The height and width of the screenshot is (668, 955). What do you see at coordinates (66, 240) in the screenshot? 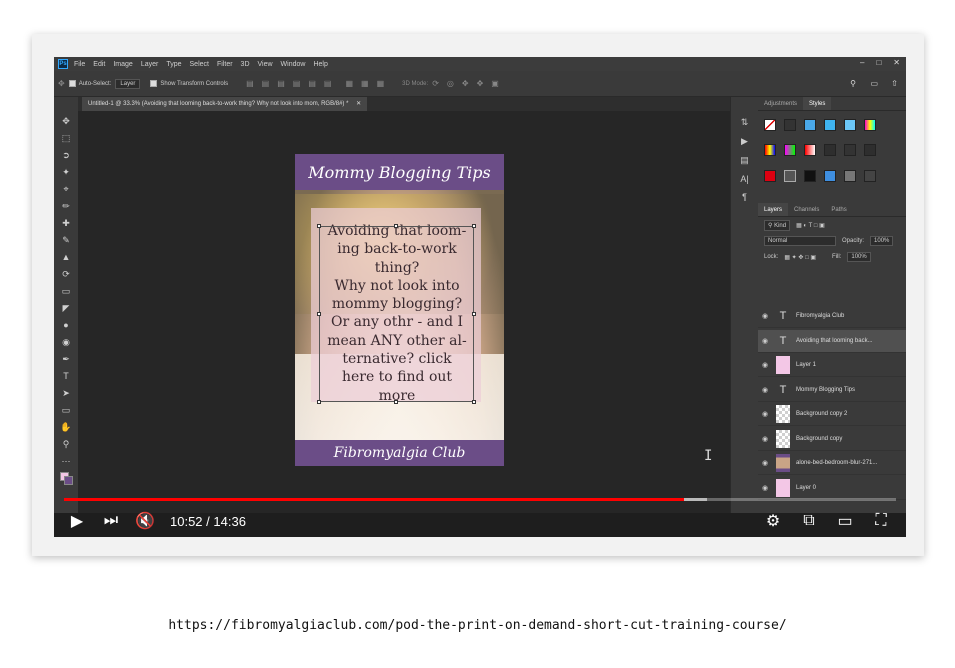
I see `brush-icon: ✎` at bounding box center [66, 240].